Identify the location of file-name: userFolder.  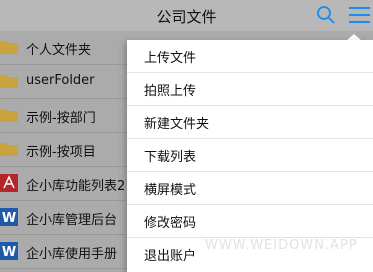
(60, 80).